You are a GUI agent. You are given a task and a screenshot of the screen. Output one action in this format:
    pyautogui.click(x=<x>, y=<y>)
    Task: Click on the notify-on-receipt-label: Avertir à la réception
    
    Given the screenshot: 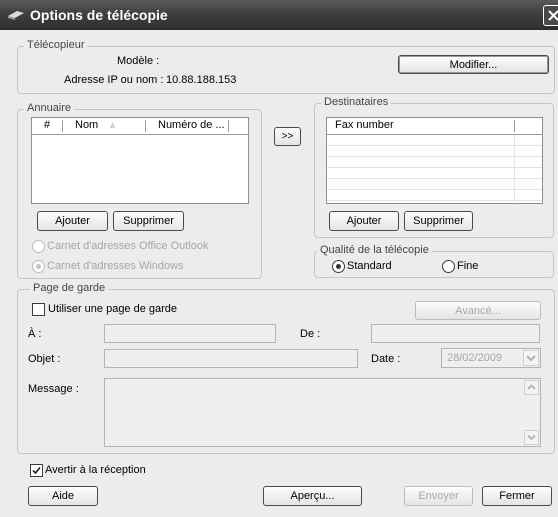 What is the action you would take?
    pyautogui.click(x=95, y=470)
    